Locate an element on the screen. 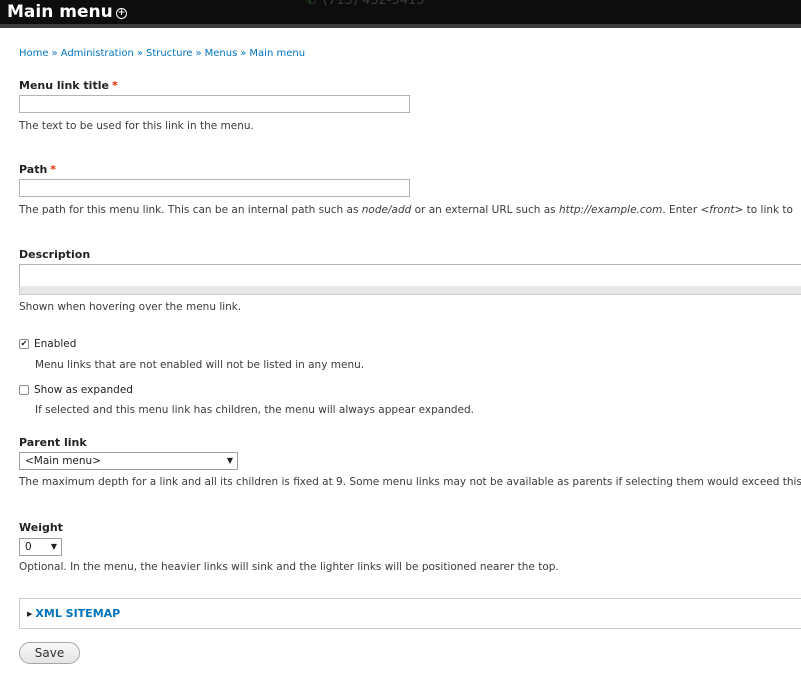  path-example-external: http://example.com is located at coordinates (610, 210).